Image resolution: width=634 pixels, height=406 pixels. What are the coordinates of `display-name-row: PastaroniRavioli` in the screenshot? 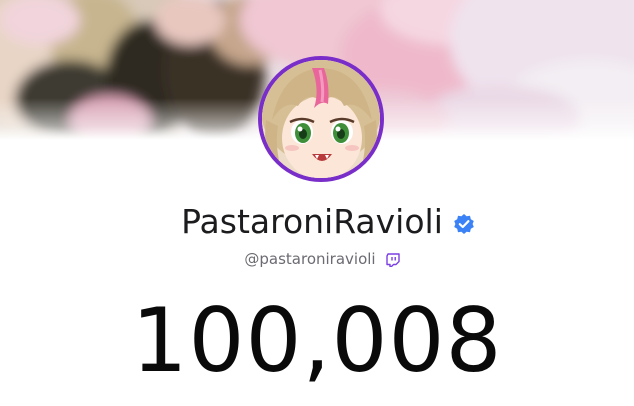 It's located at (317, 221).